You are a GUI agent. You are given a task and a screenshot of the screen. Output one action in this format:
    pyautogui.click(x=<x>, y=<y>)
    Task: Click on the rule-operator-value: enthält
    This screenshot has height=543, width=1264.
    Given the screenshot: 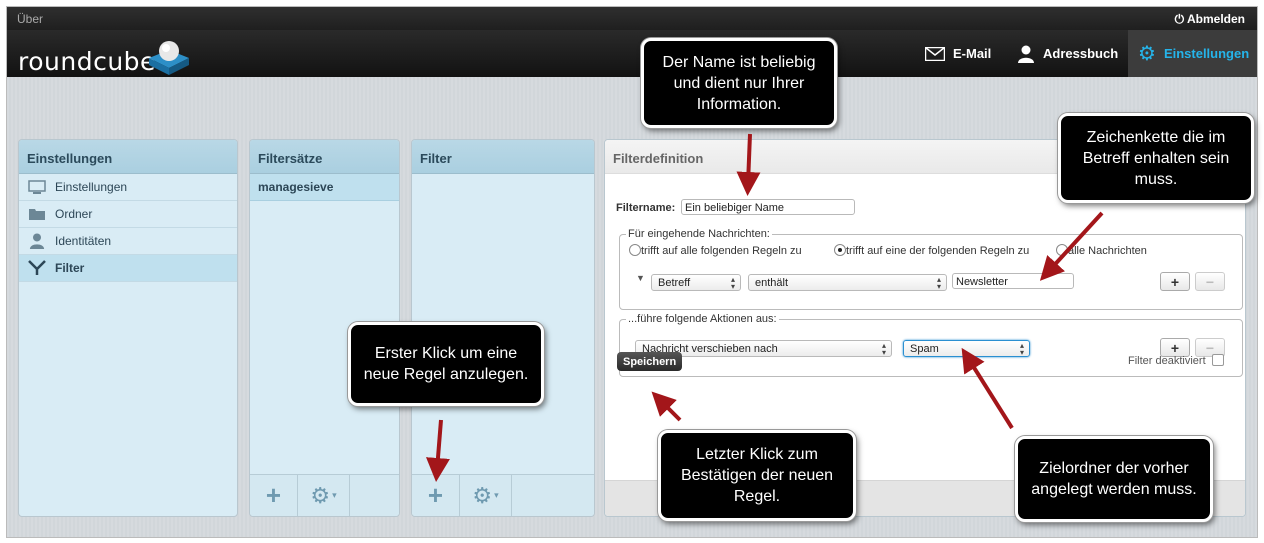 What is the action you would take?
    pyautogui.click(x=772, y=283)
    